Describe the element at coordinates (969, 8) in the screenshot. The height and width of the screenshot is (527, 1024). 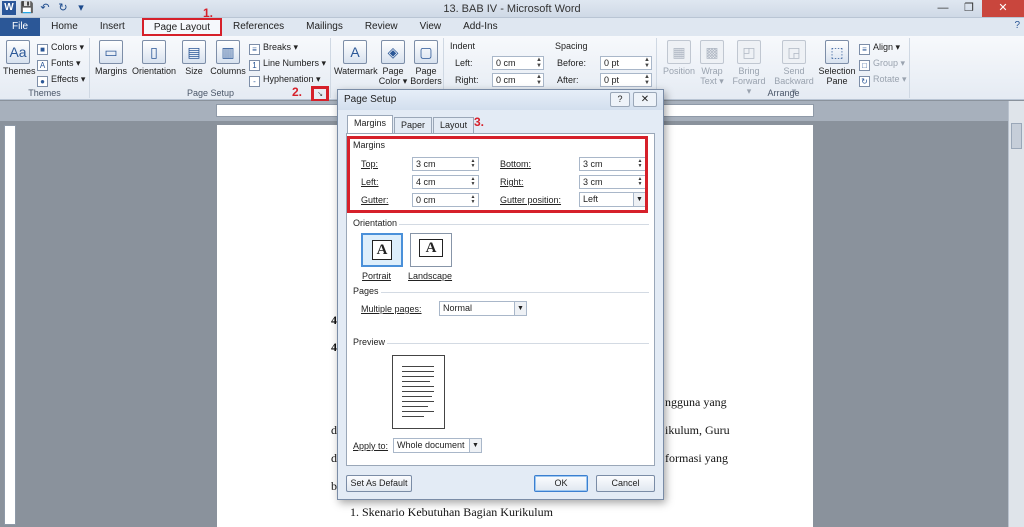
I see `restore-button: ❐` at that location.